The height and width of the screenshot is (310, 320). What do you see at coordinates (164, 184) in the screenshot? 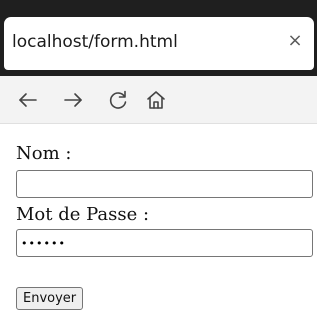
I see `name-input` at bounding box center [164, 184].